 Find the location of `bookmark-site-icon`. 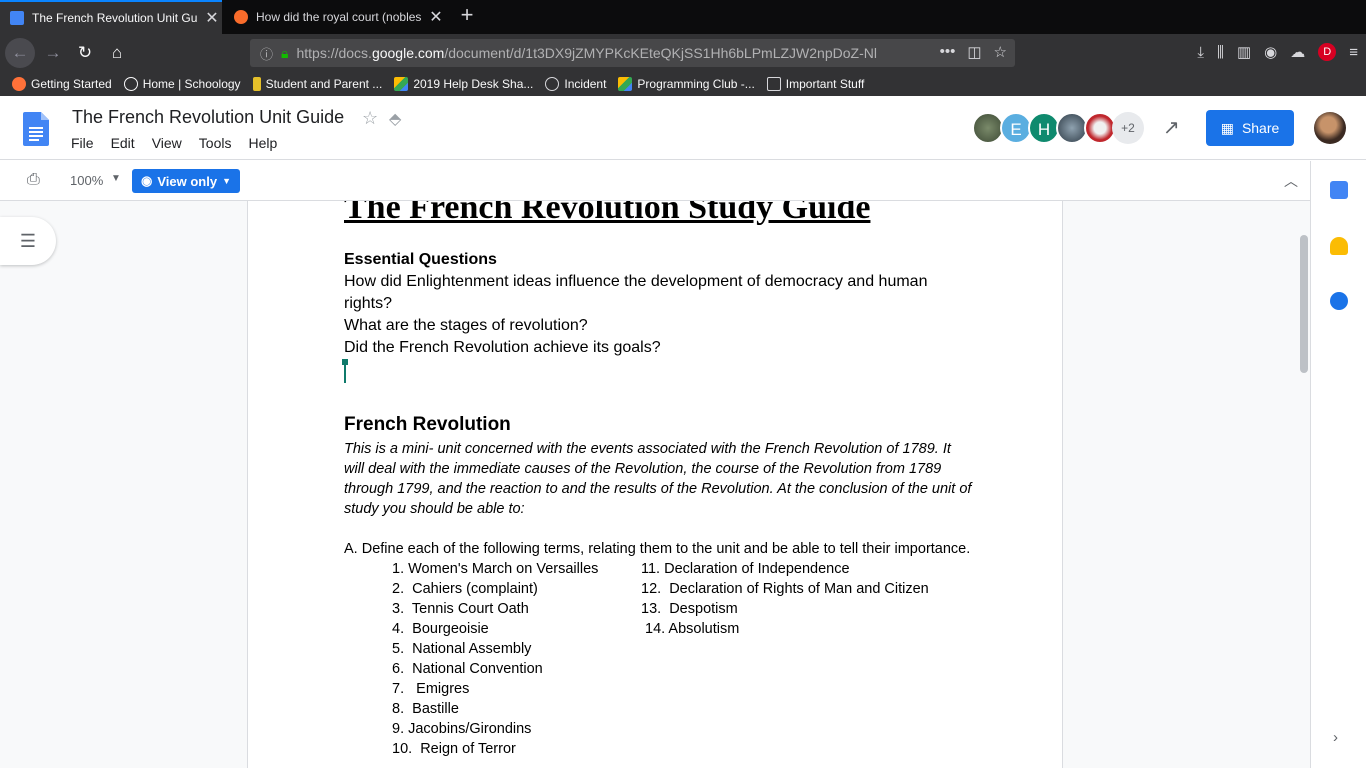

bookmark-site-icon is located at coordinates (256, 84).